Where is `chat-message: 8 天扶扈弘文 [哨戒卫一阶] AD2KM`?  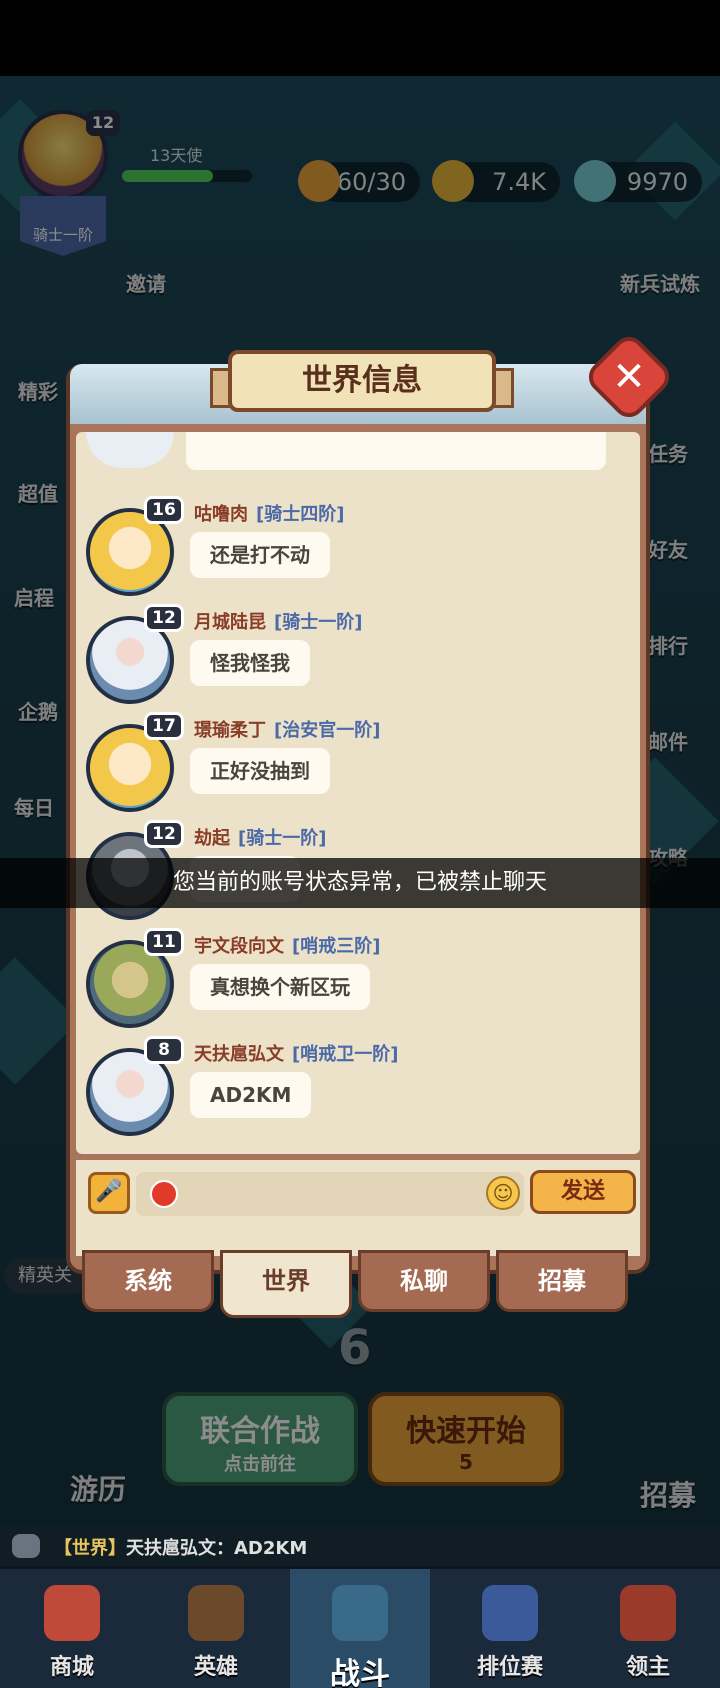 chat-message: 8 天扶扈弘文 [哨戒卫一阶] AD2KM is located at coordinates (358, 1090).